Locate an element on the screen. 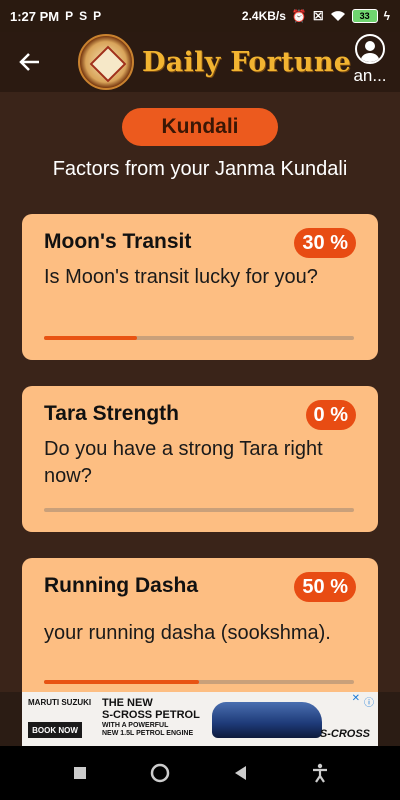 The width and height of the screenshot is (400, 800). card-description: your running dasha (sookshma). is located at coordinates (187, 633).